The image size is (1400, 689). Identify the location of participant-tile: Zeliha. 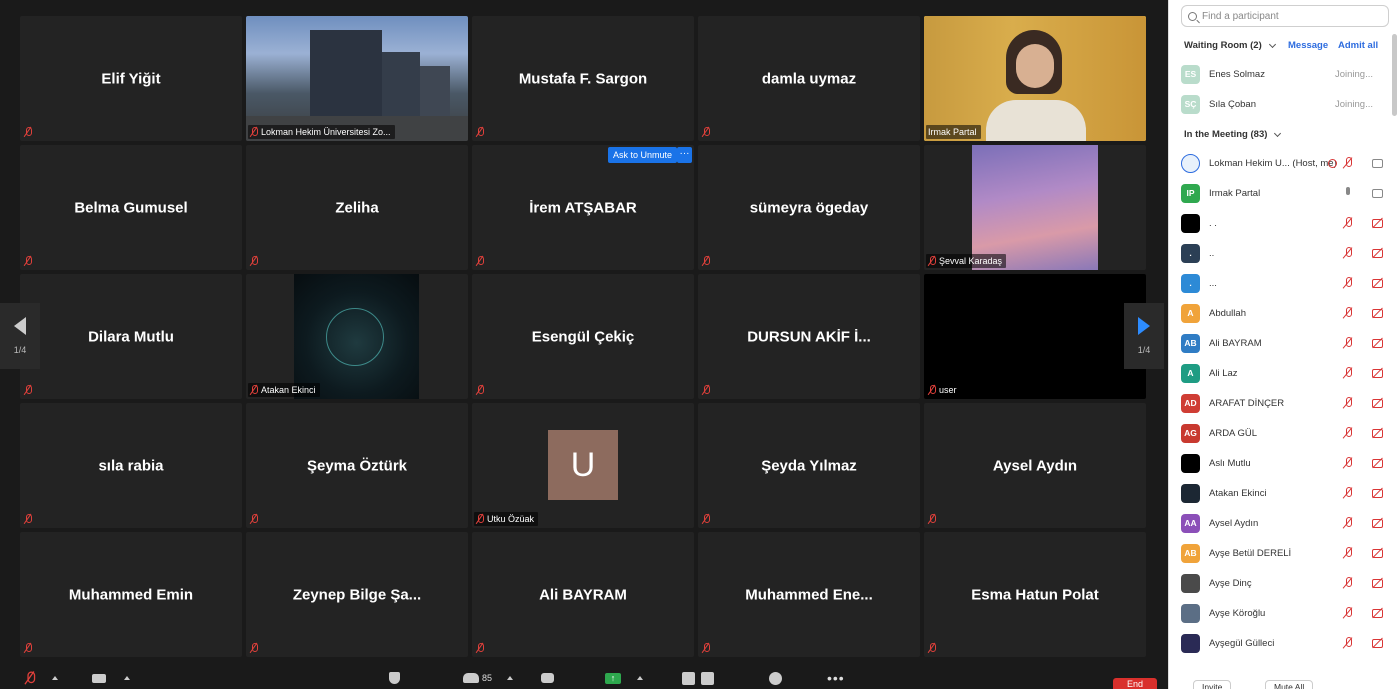
(357, 207).